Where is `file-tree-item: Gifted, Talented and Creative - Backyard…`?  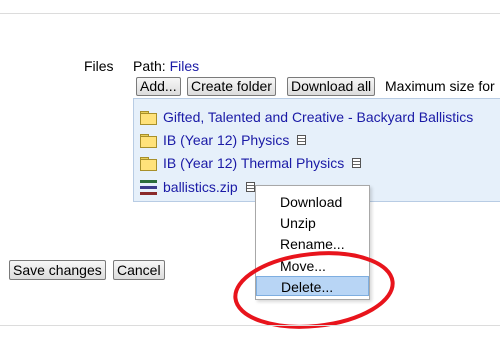 file-tree-item: Gifted, Talented and Creative - Backyard… is located at coordinates (306, 117).